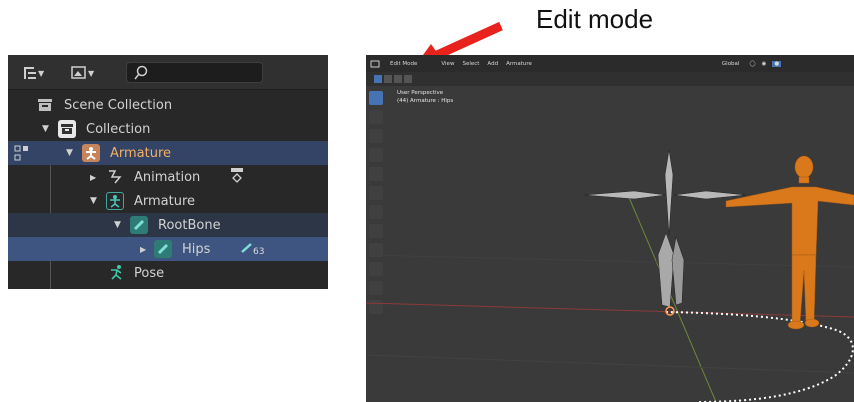 The width and height of the screenshot is (854, 402). I want to click on tree-item-label: Scene Collection, so click(118, 105).